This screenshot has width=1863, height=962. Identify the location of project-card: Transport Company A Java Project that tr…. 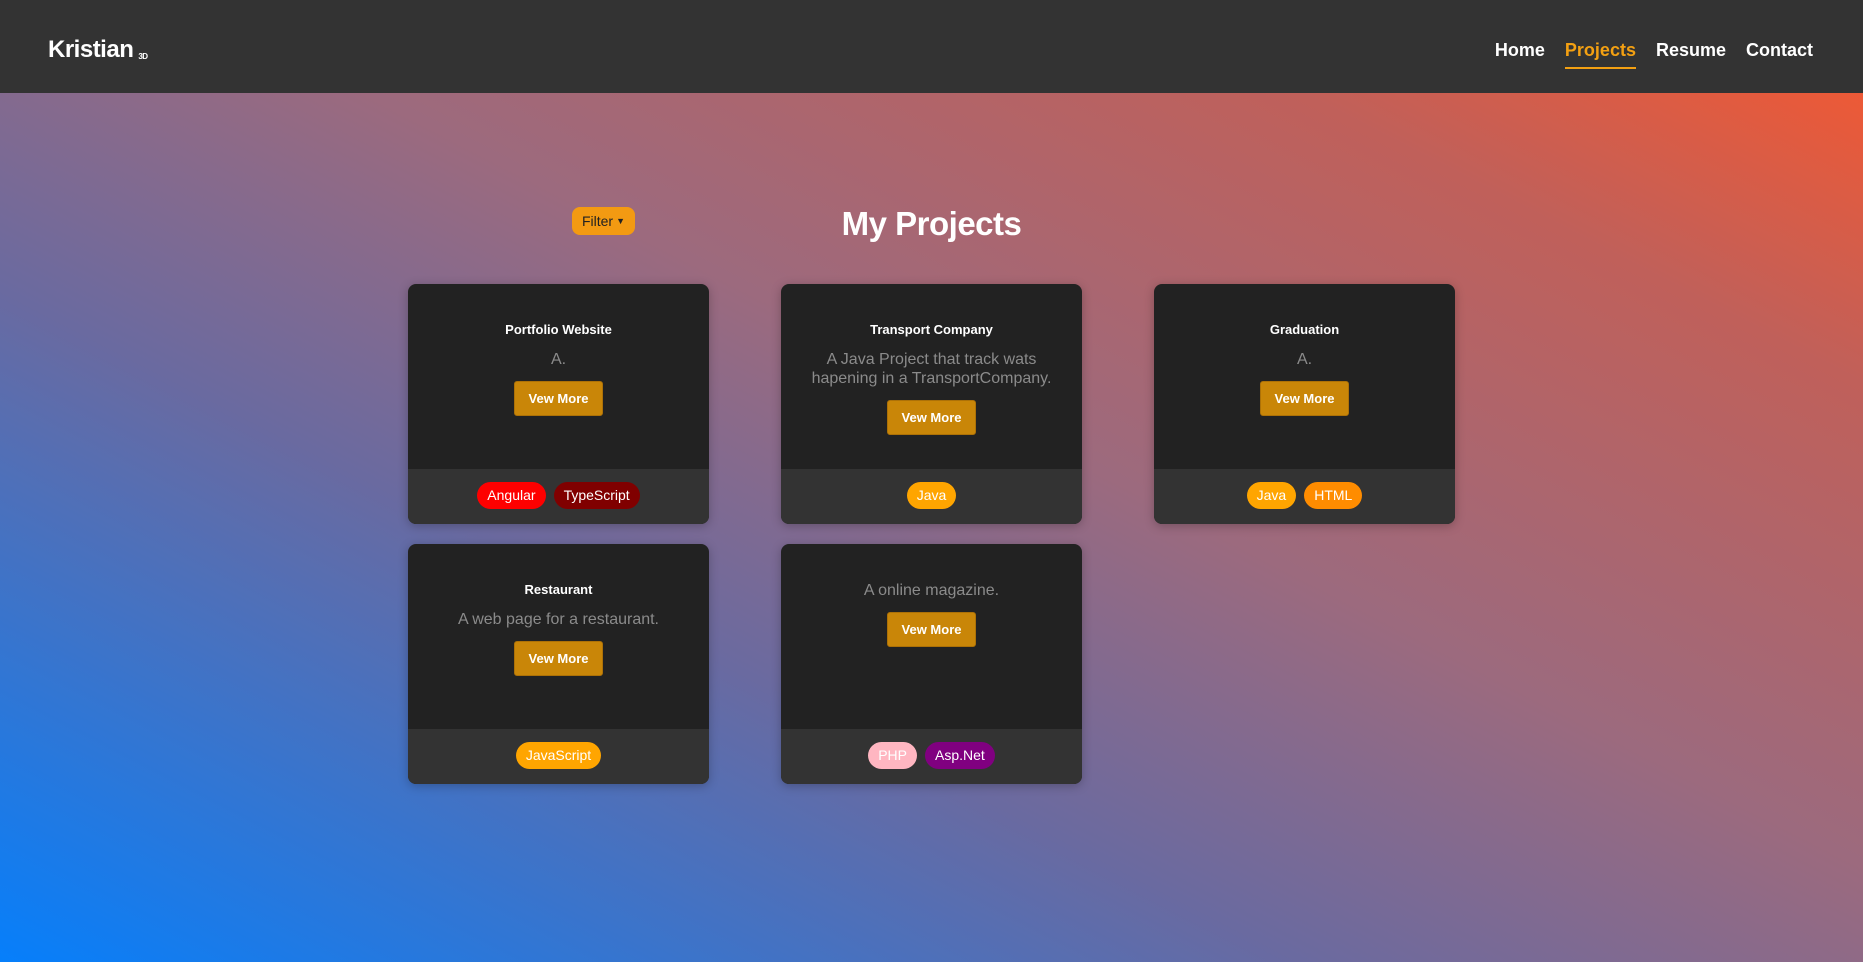
(931, 404).